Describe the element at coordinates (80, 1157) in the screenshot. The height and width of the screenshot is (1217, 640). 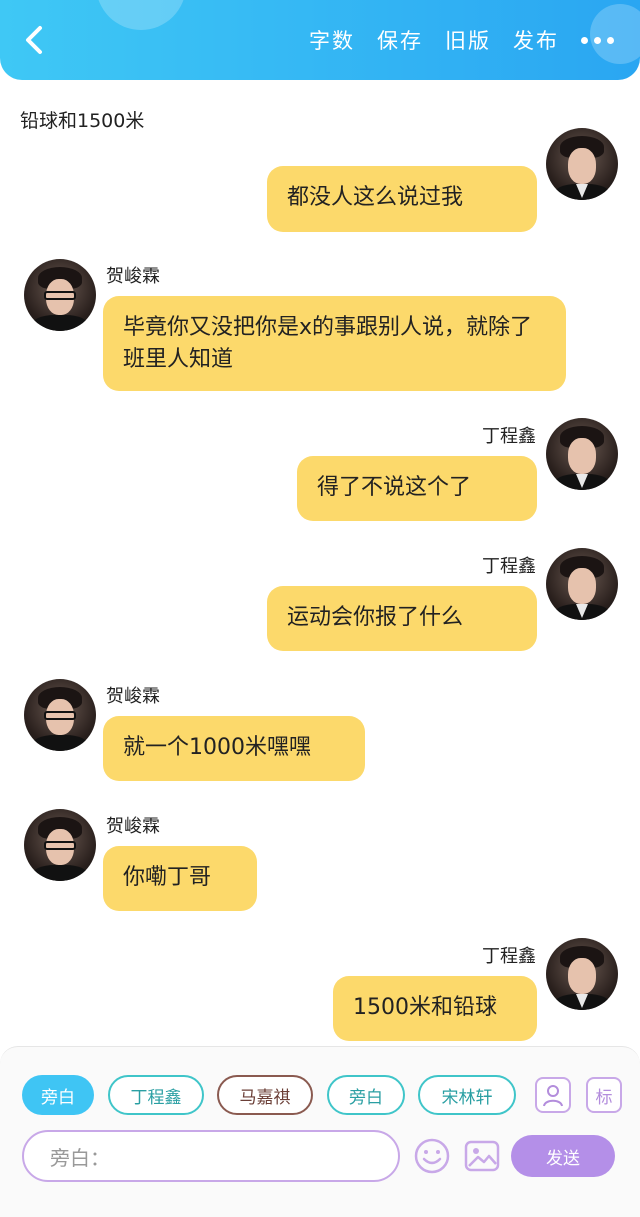
I see `input-placeholder: 旁白：` at that location.